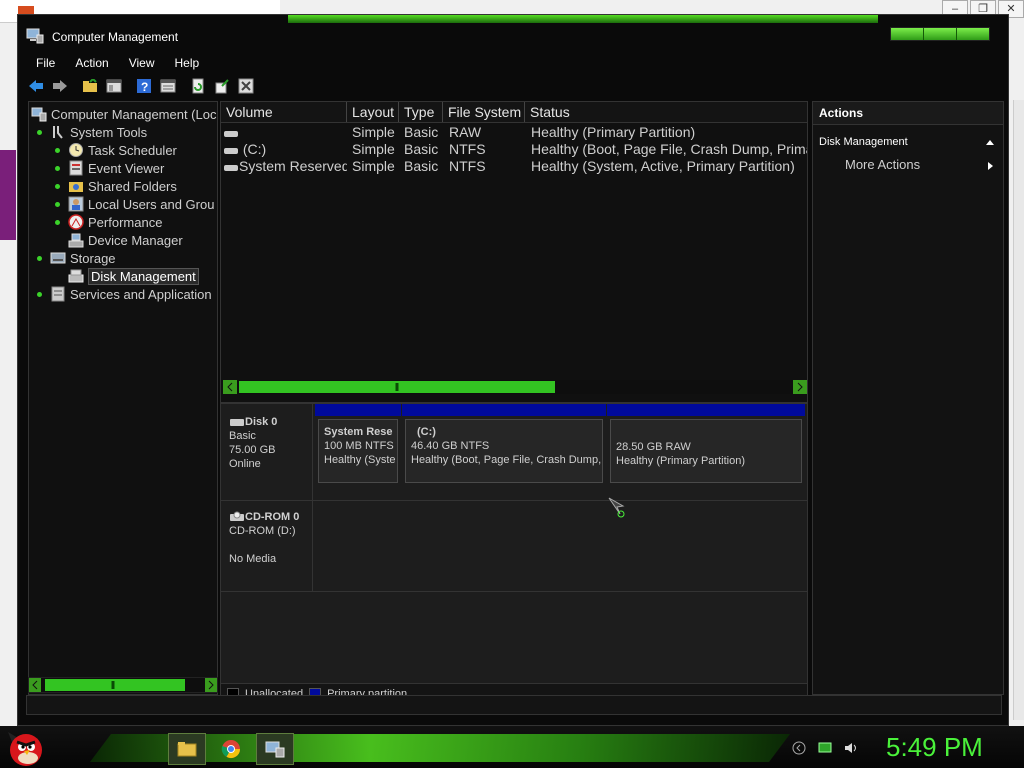  What do you see at coordinates (91, 63) in the screenshot?
I see `menu-action: Action` at bounding box center [91, 63].